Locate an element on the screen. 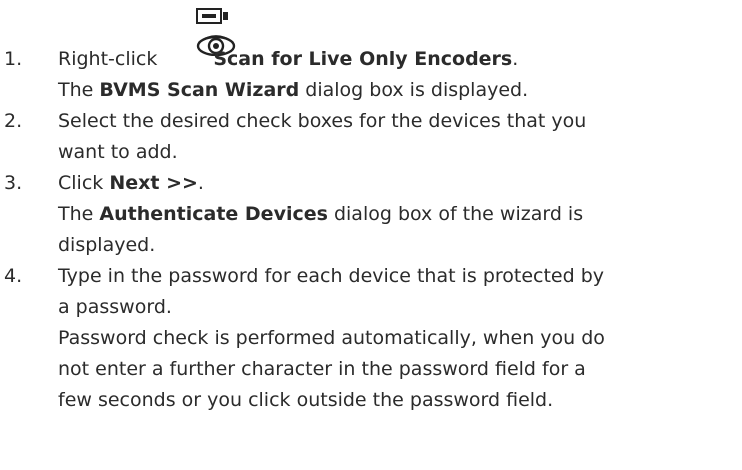 The width and height of the screenshot is (742, 470). step-text: Right-click is located at coordinates (108, 59).